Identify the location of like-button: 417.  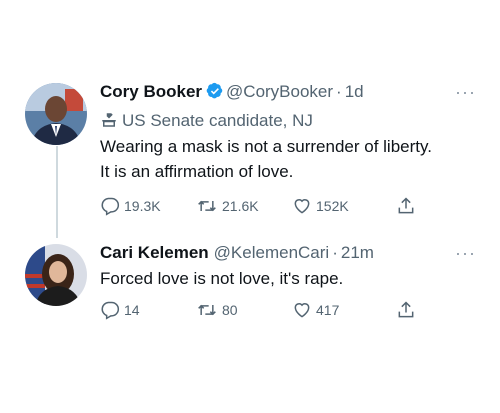
(315, 310).